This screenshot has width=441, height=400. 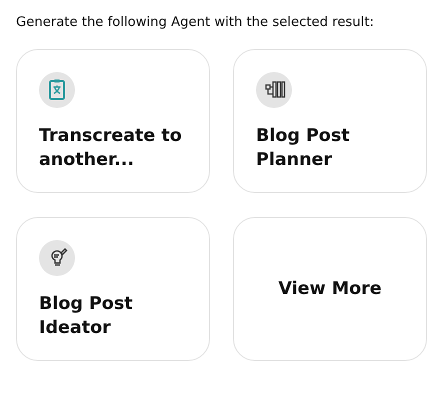 I want to click on agent-title: Blog Post Ideator, so click(x=86, y=316).